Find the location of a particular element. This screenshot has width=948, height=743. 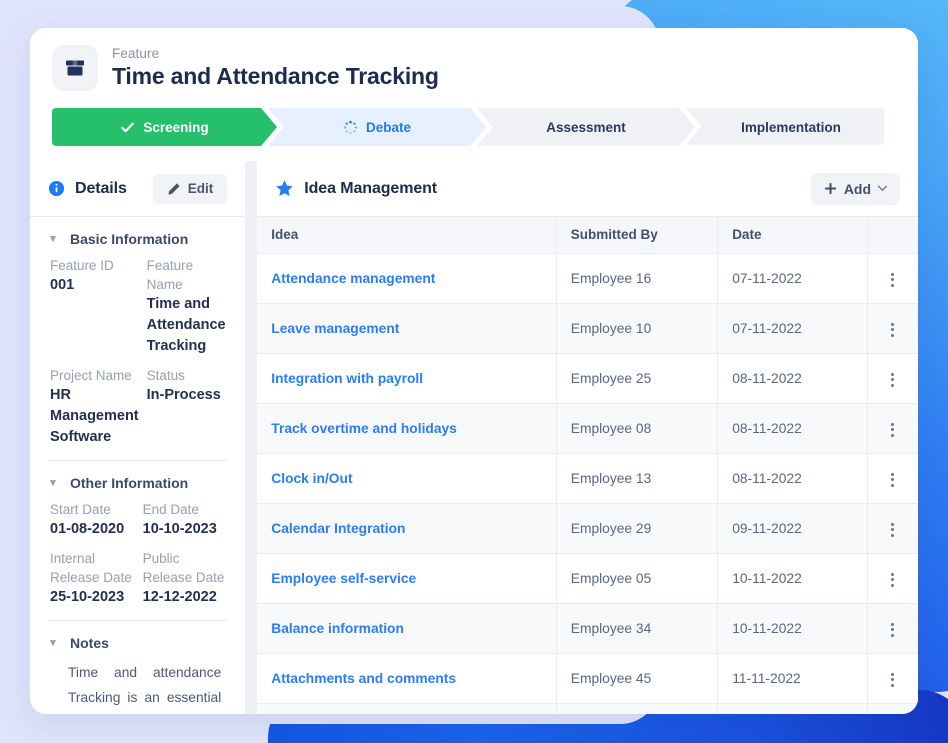

field-internal-release-date: Internal Release Date 25-10-2023 is located at coordinates (92, 578).